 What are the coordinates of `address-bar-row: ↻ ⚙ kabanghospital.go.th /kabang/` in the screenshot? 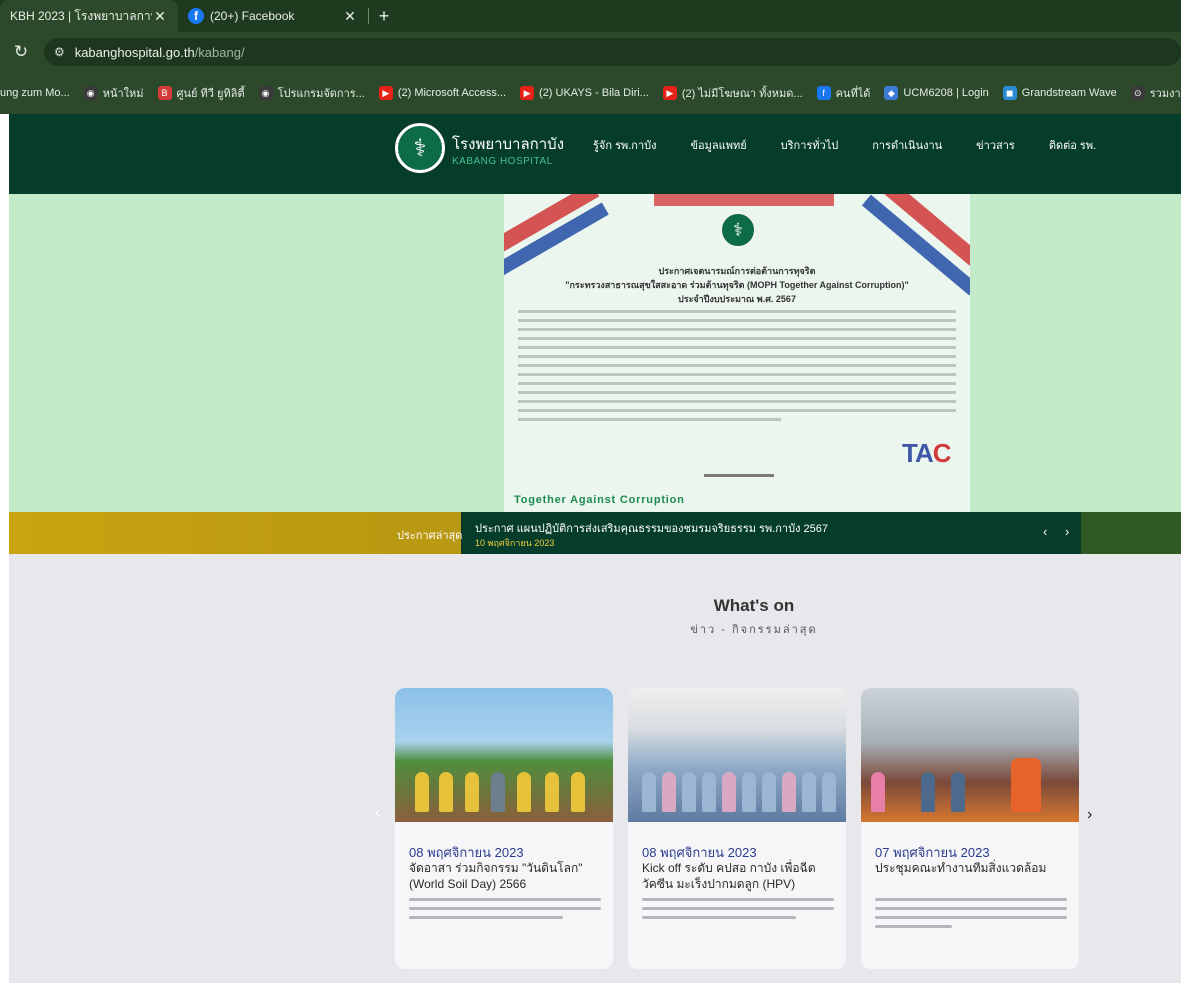 It's located at (590, 52).